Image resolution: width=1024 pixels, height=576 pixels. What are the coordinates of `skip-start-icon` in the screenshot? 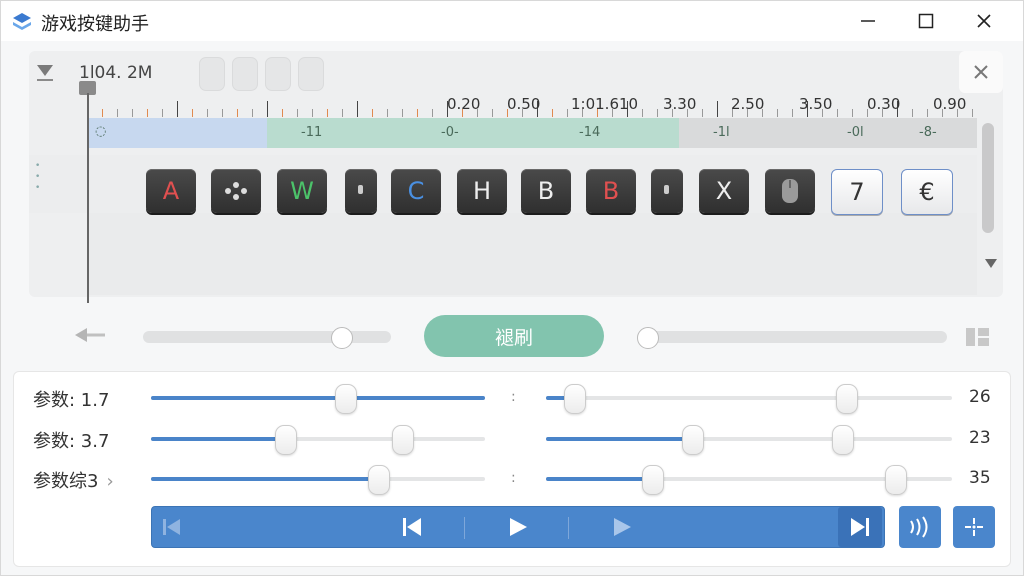 It's located at (412, 527).